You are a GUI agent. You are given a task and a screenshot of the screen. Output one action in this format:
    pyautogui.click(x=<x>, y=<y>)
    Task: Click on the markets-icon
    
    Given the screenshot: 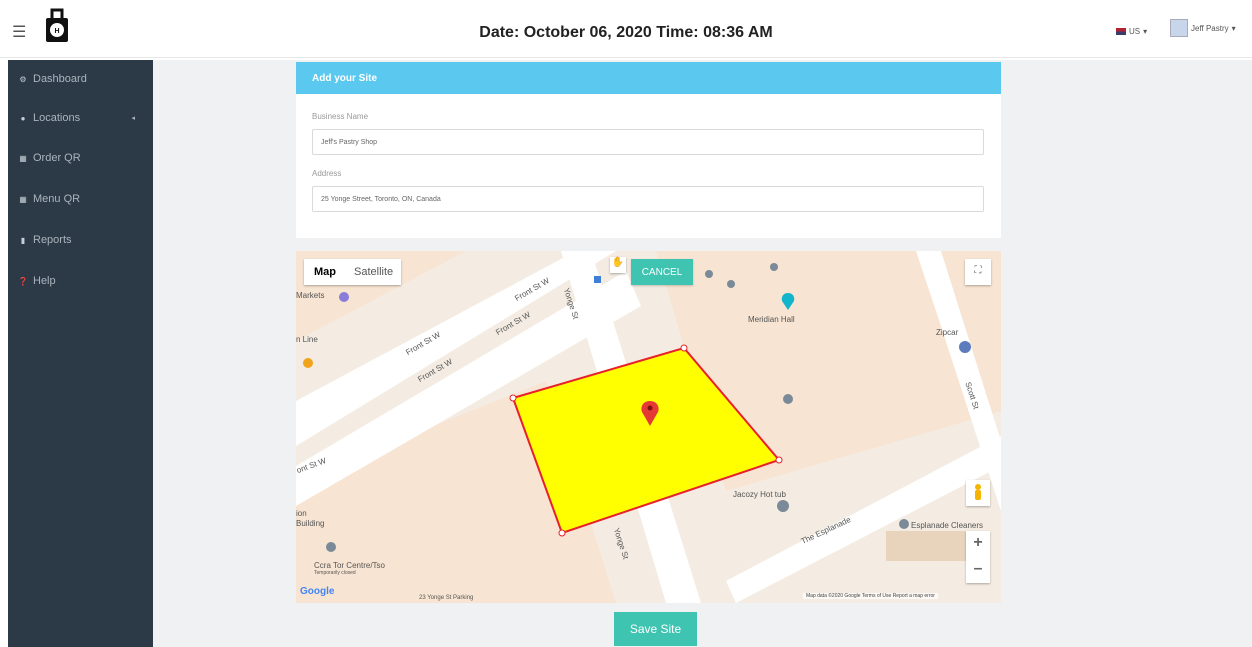 What is the action you would take?
    pyautogui.click(x=344, y=297)
    